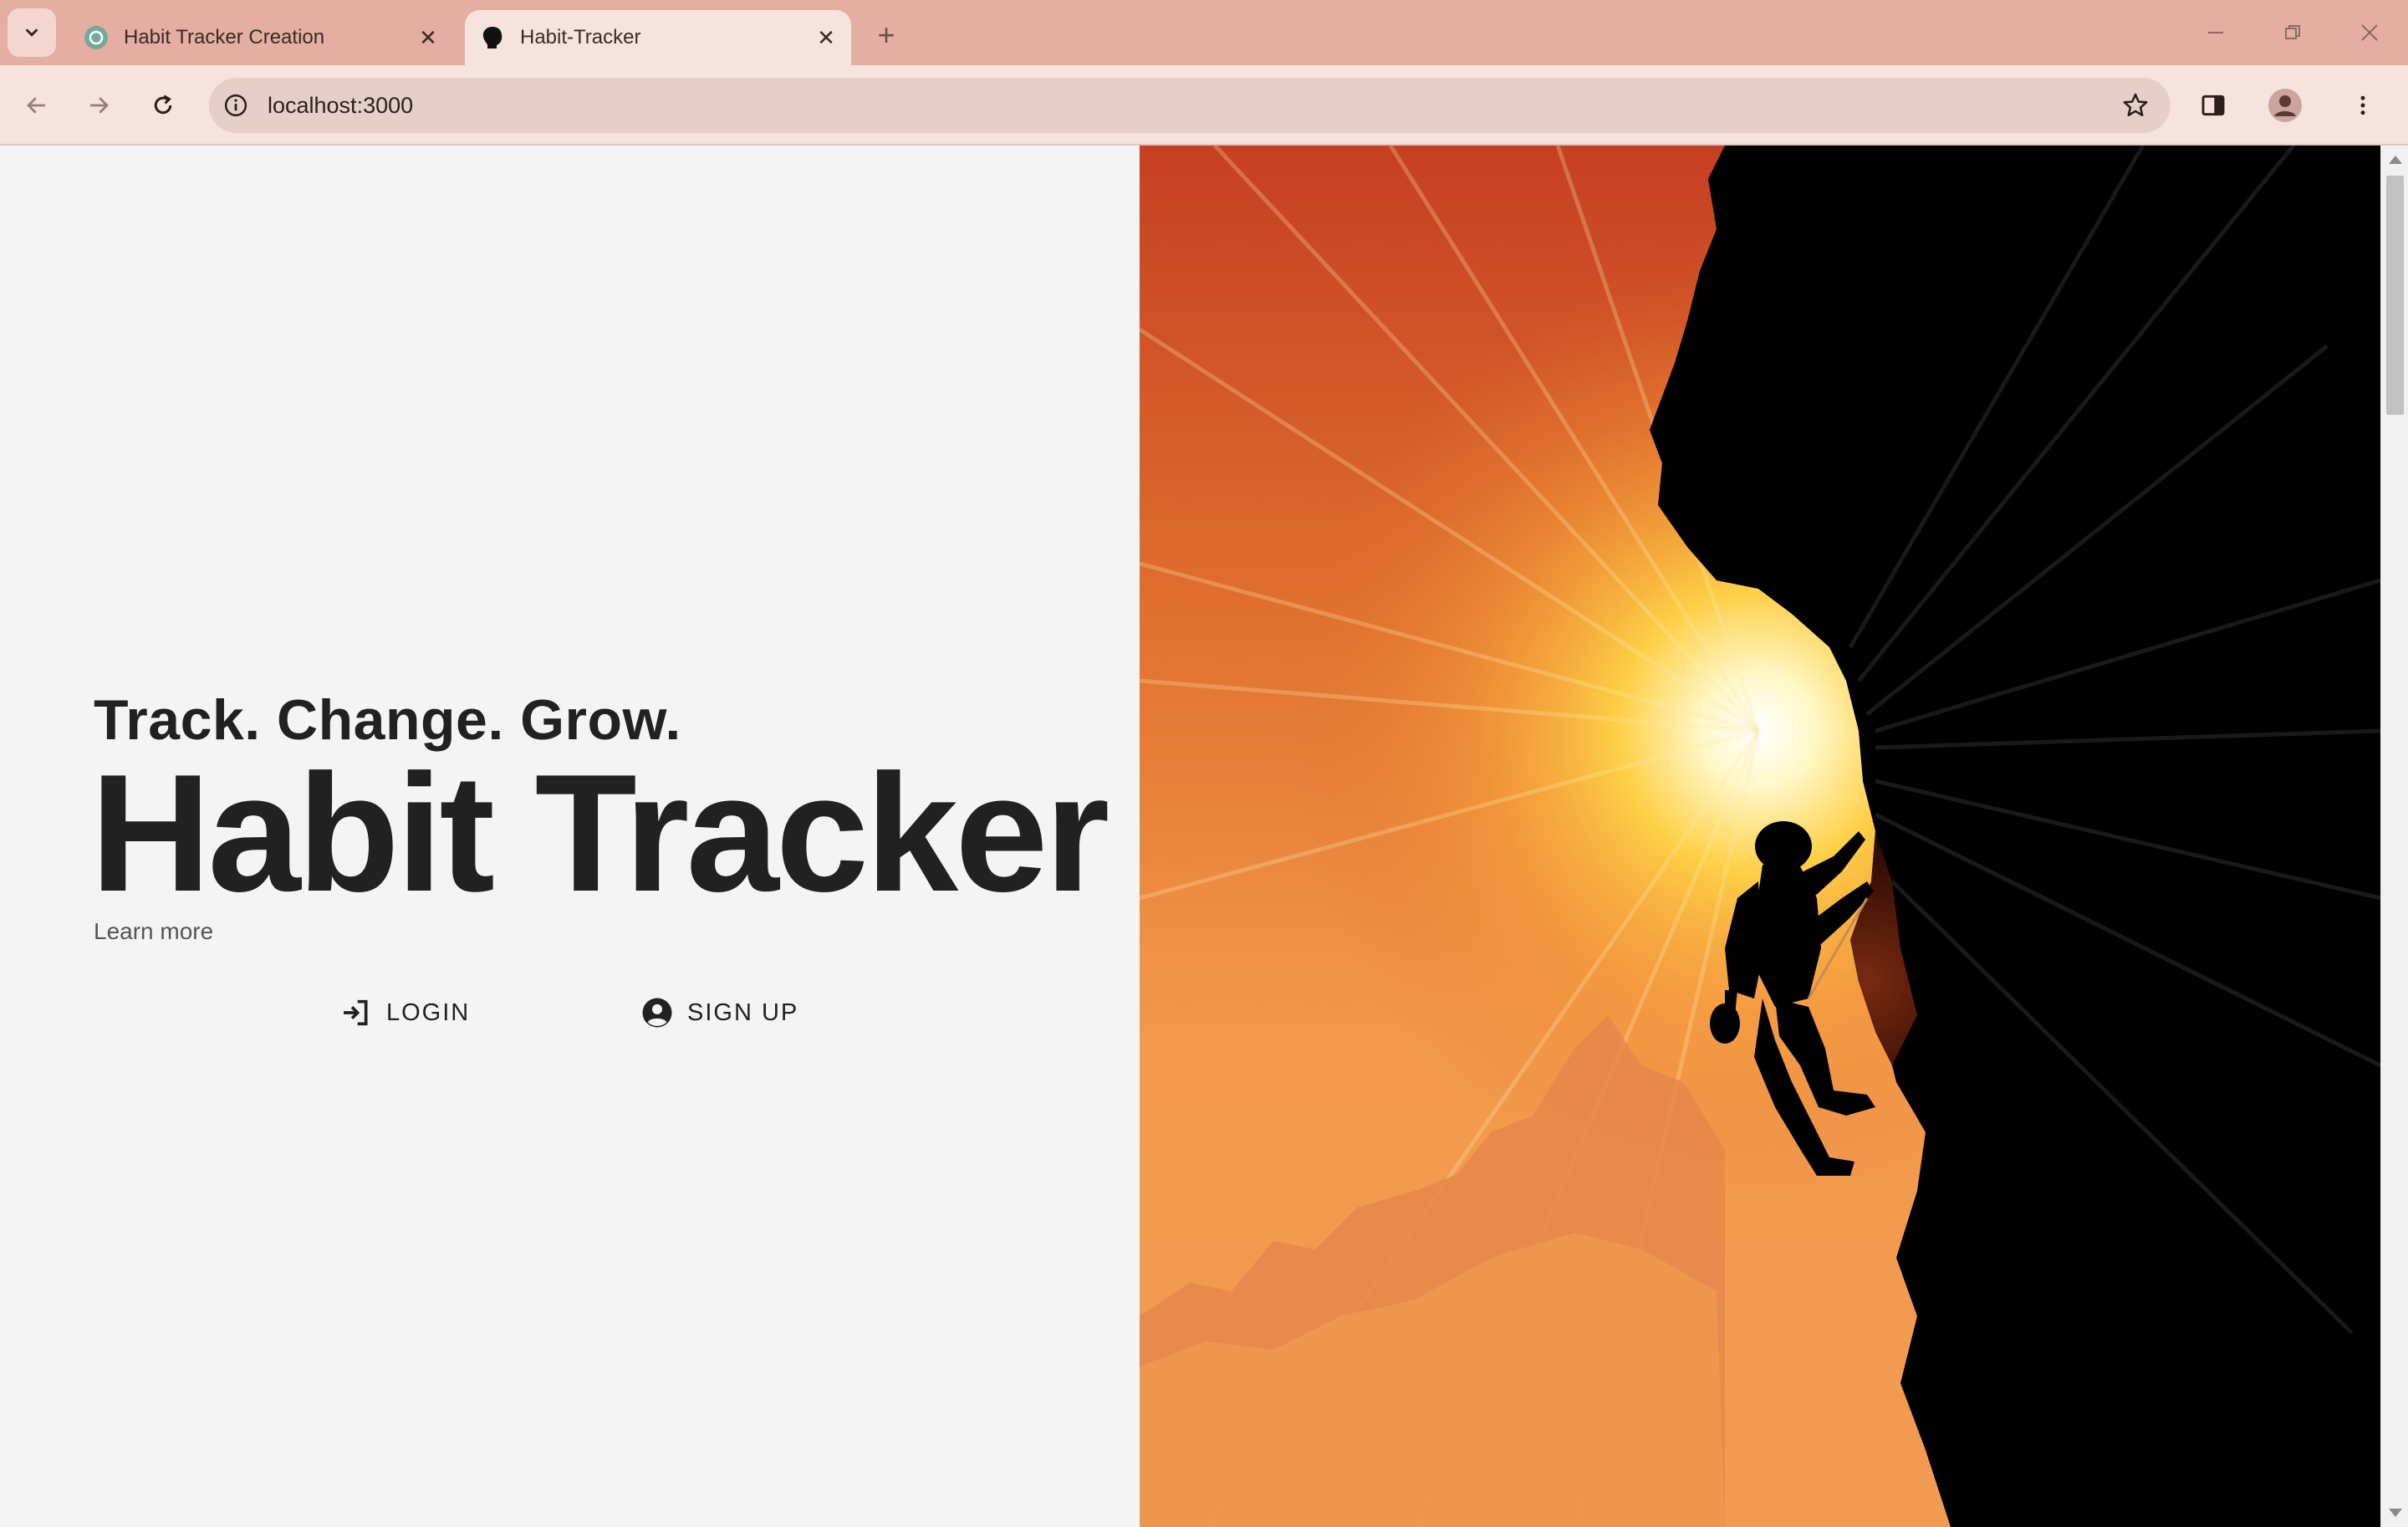 This screenshot has width=2408, height=1527. I want to click on tab-habit-tracker: Habit-Tracker ✕, so click(658, 38).